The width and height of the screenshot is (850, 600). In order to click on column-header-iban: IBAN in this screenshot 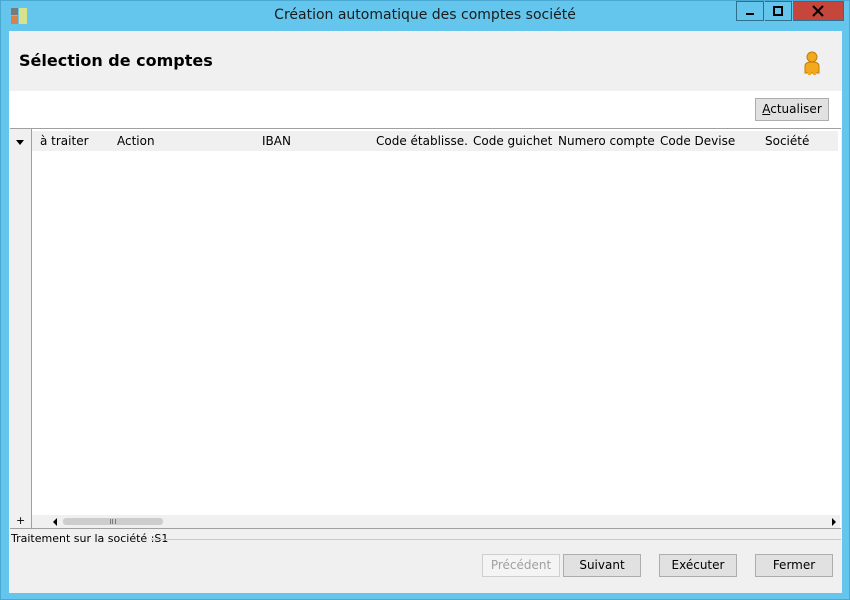, I will do `click(317, 141)`.